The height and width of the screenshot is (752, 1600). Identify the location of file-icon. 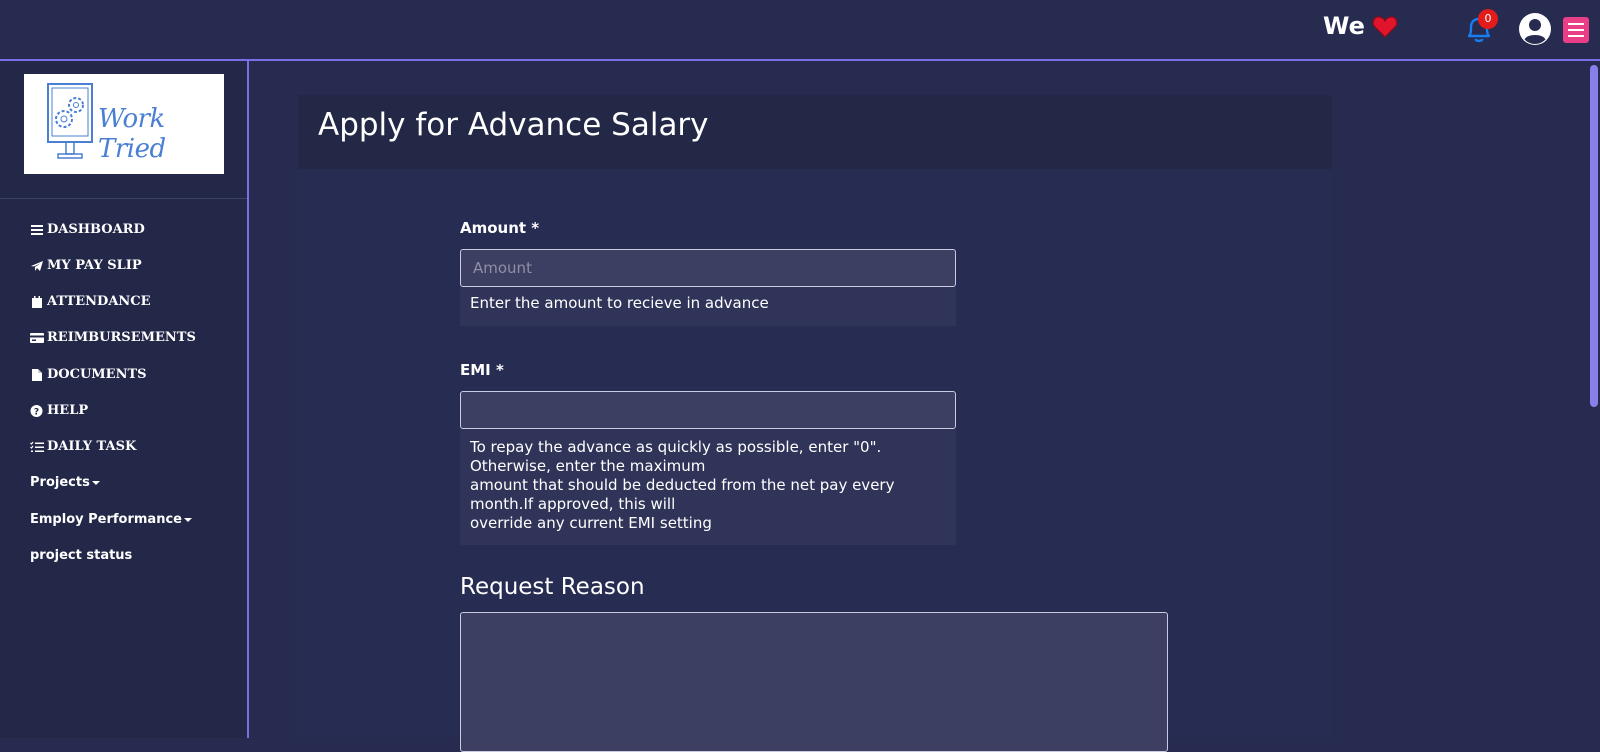
(37, 374).